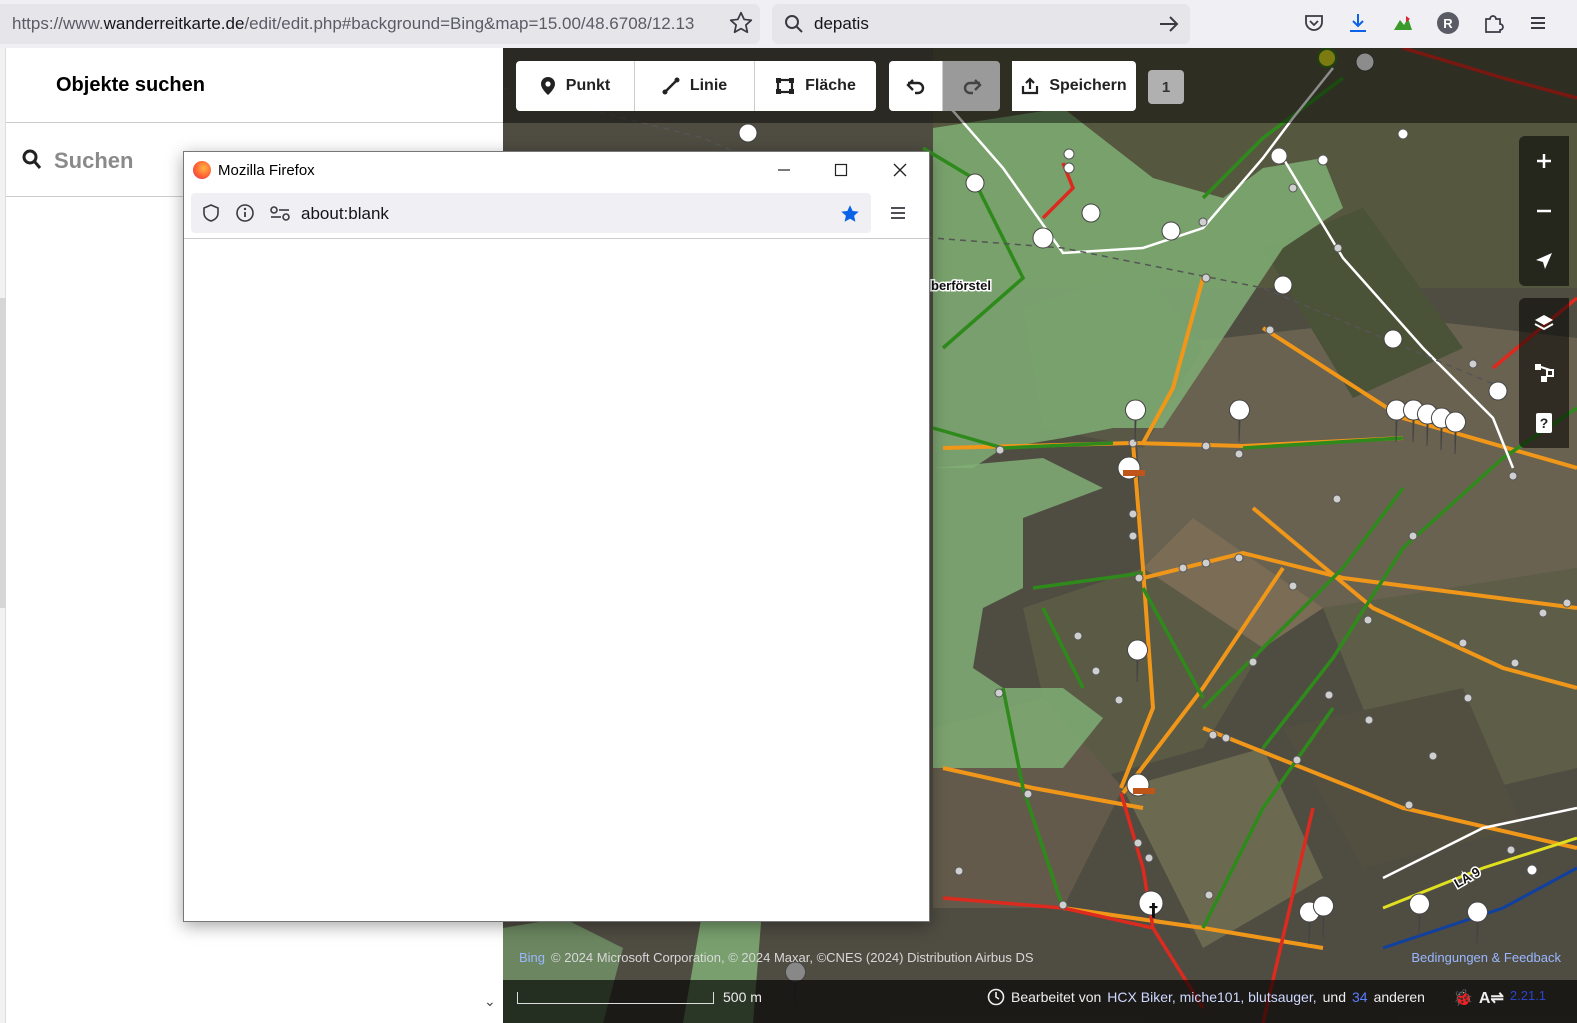  Describe the element at coordinates (1056, 997) in the screenshot. I see `edited-by-prefix: Bearbeitet von` at that location.